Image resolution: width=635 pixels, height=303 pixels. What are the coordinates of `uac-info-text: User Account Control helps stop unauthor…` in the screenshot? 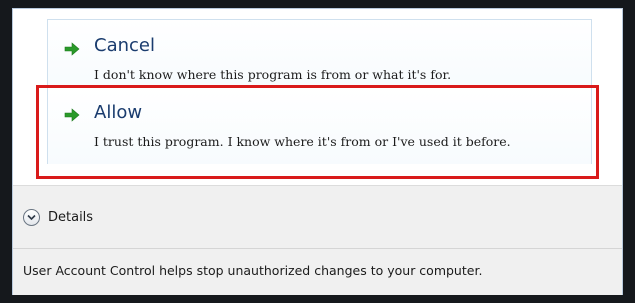 It's located at (253, 270).